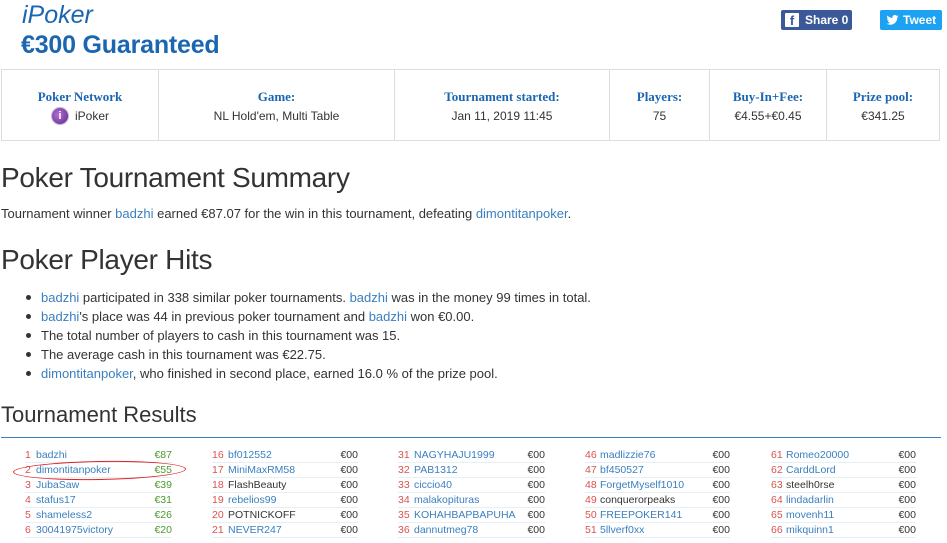 Image resolution: width=947 pixels, height=543 pixels. What do you see at coordinates (218, 515) in the screenshot?
I see `result-position: 20` at bounding box center [218, 515].